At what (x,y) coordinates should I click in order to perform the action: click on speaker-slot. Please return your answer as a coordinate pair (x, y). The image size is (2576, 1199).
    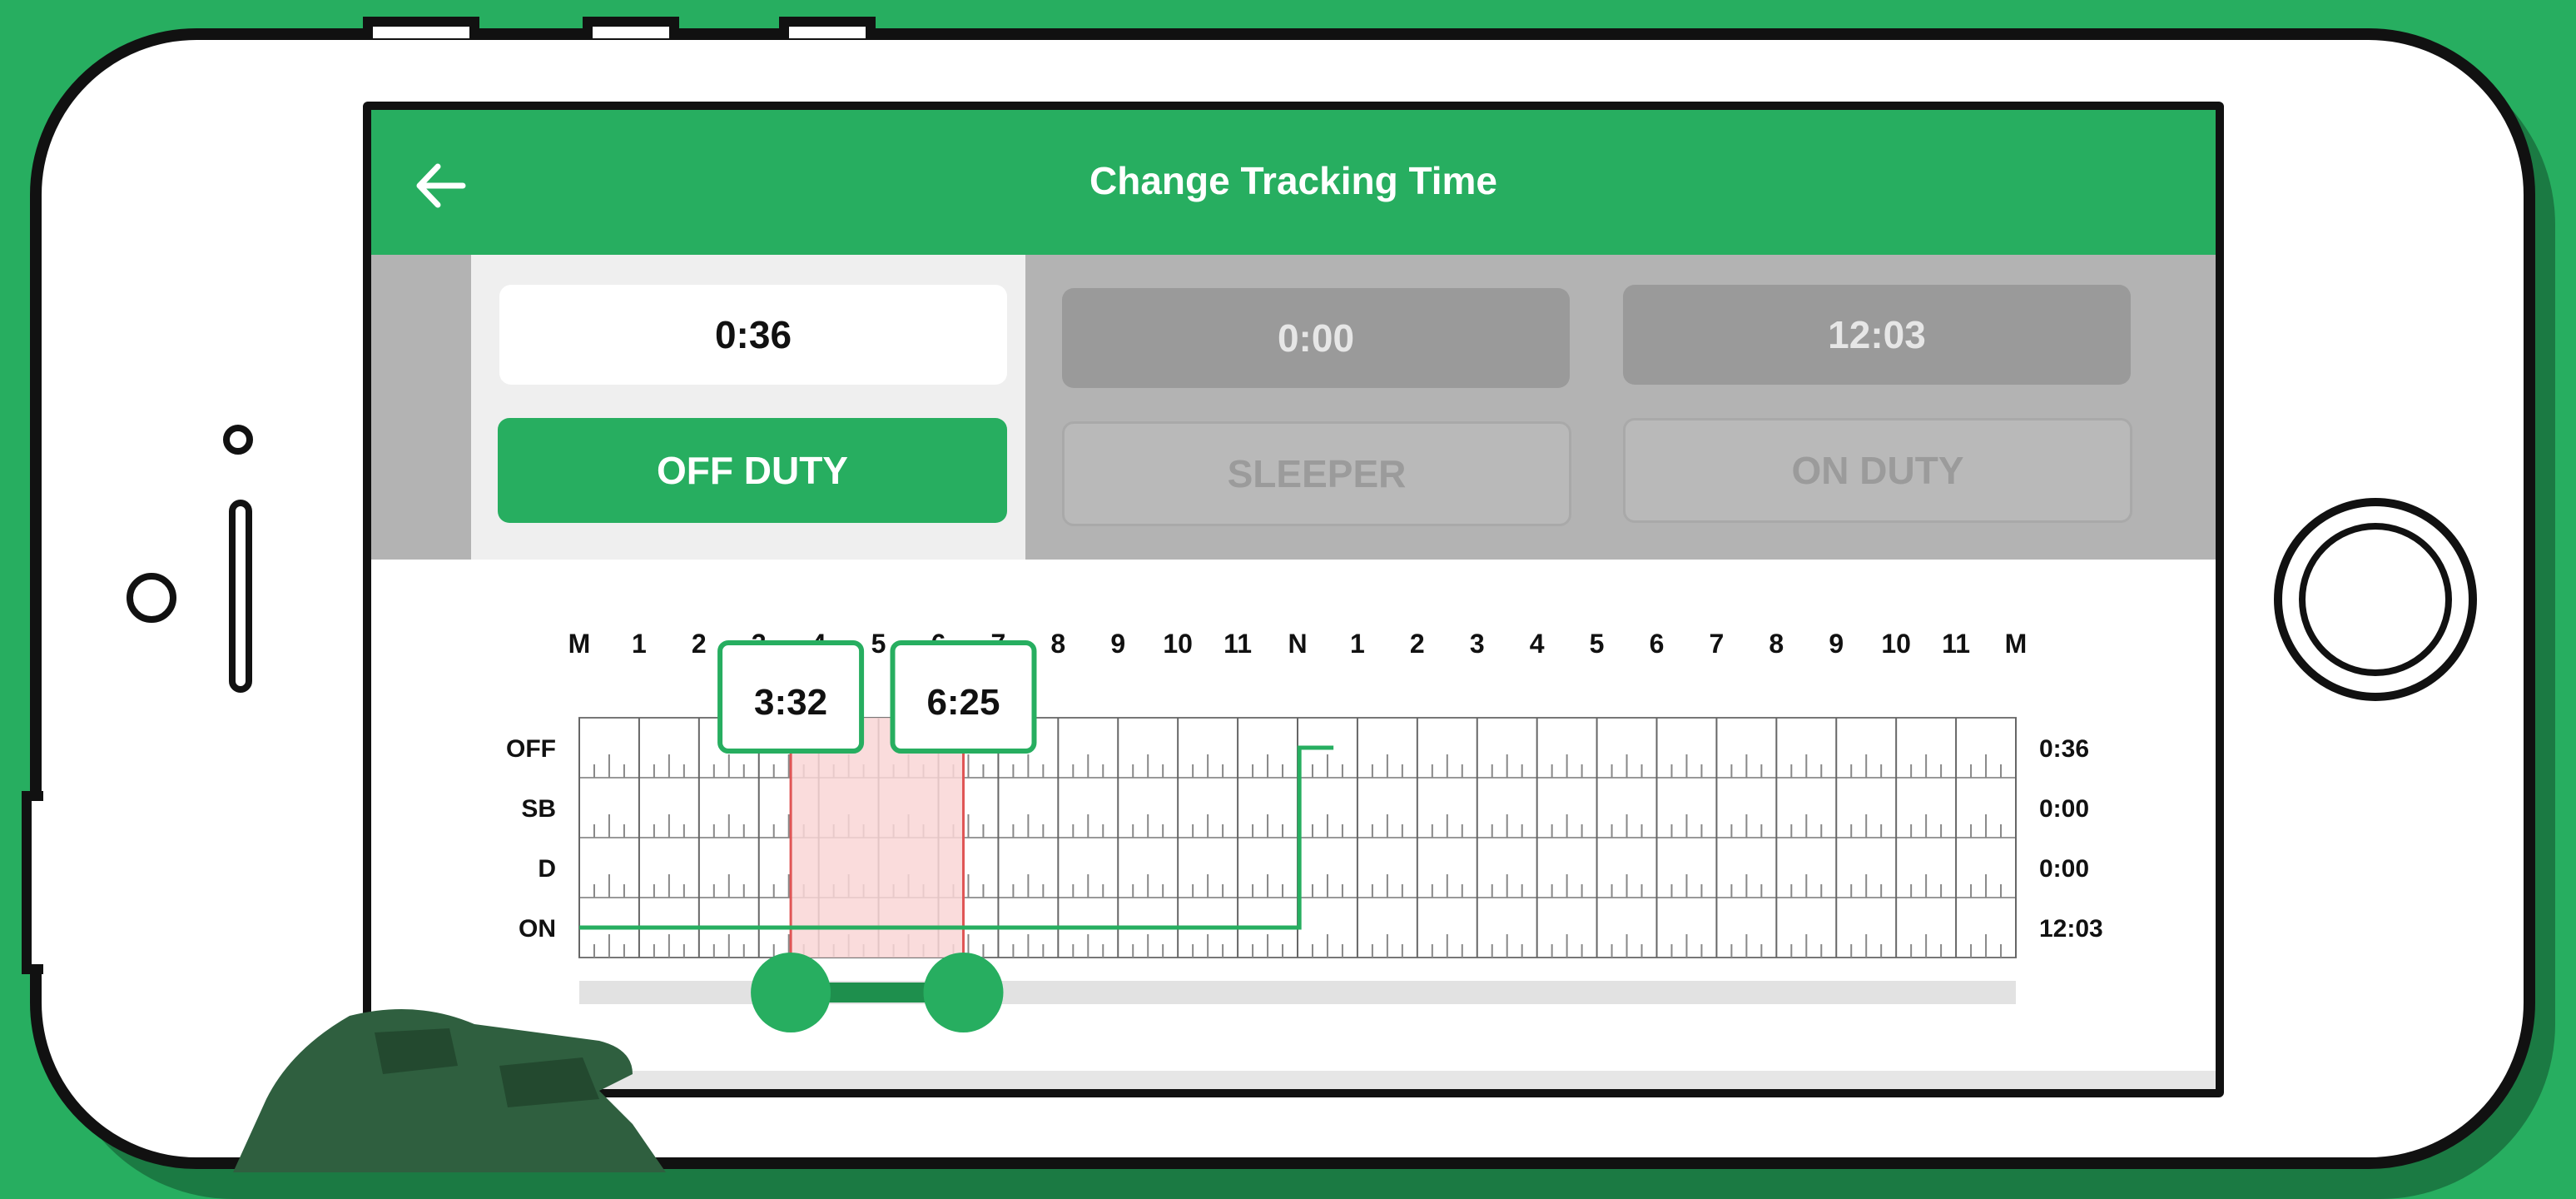
    Looking at the image, I should click on (240, 596).